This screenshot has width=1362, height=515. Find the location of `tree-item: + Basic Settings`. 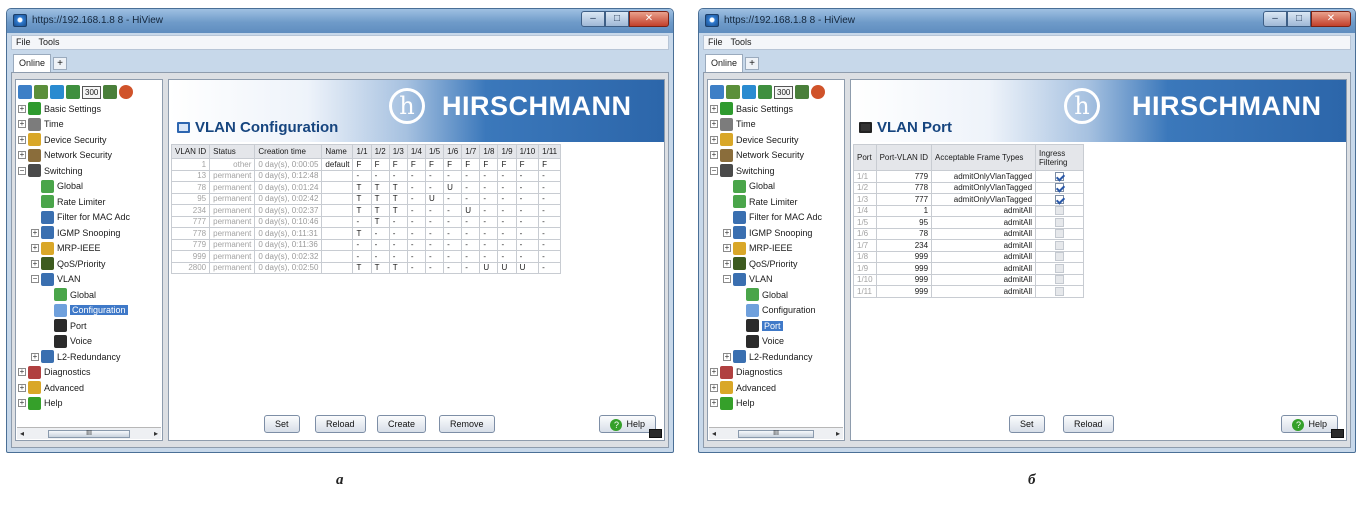

tree-item: + Basic Settings is located at coordinates (776, 109).